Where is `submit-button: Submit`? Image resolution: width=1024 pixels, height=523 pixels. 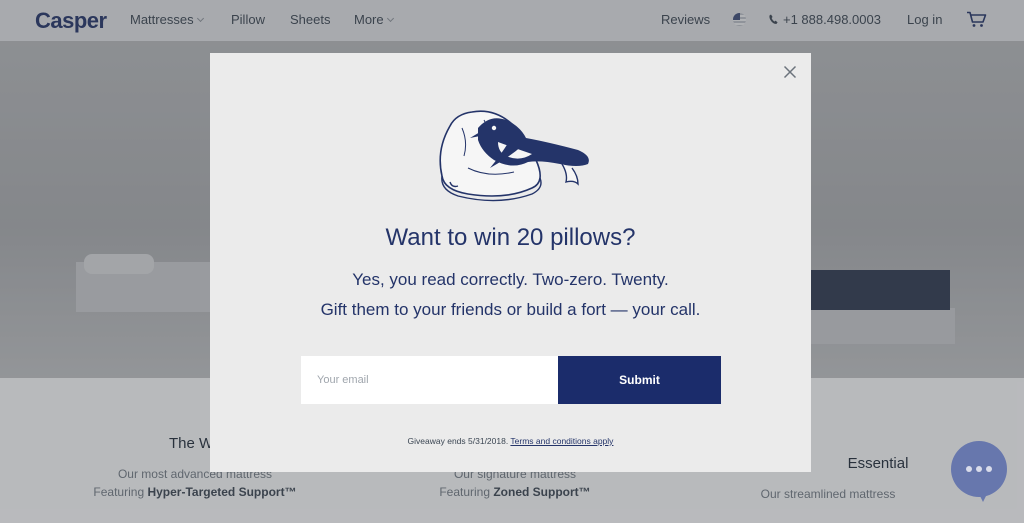
submit-button: Submit is located at coordinates (639, 380).